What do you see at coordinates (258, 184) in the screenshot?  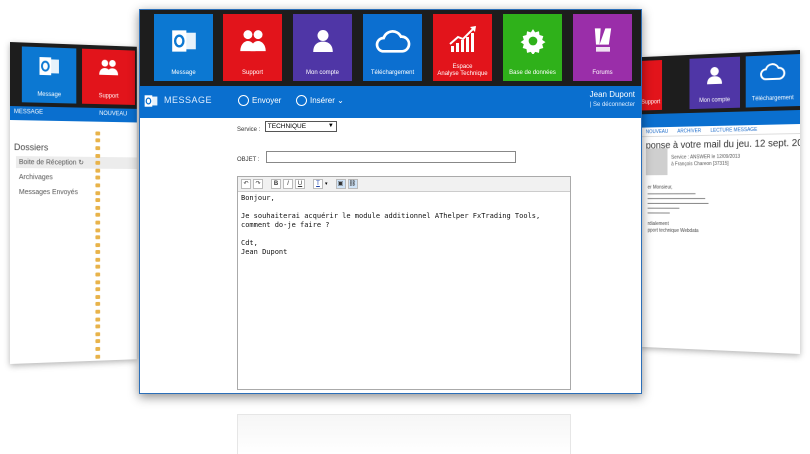 I see `redo-icon: ↷` at bounding box center [258, 184].